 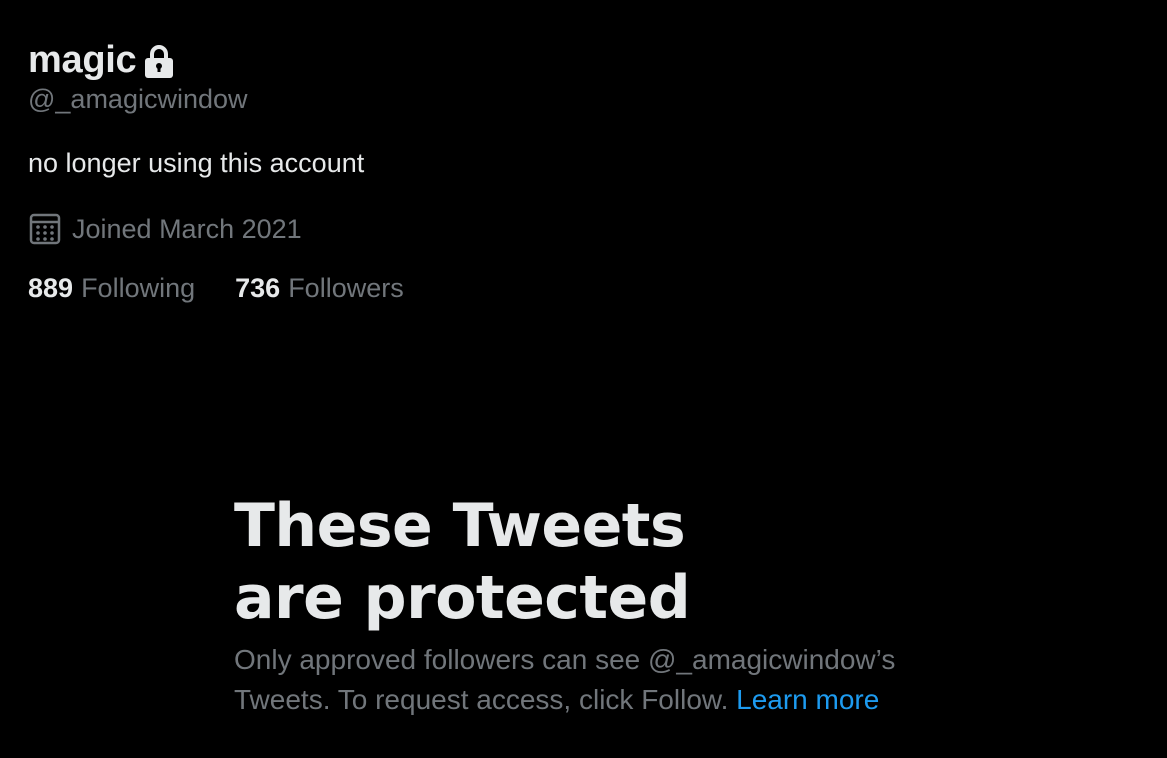 I want to click on follow-stats: 889 Following 736 Followers, so click(x=328, y=288).